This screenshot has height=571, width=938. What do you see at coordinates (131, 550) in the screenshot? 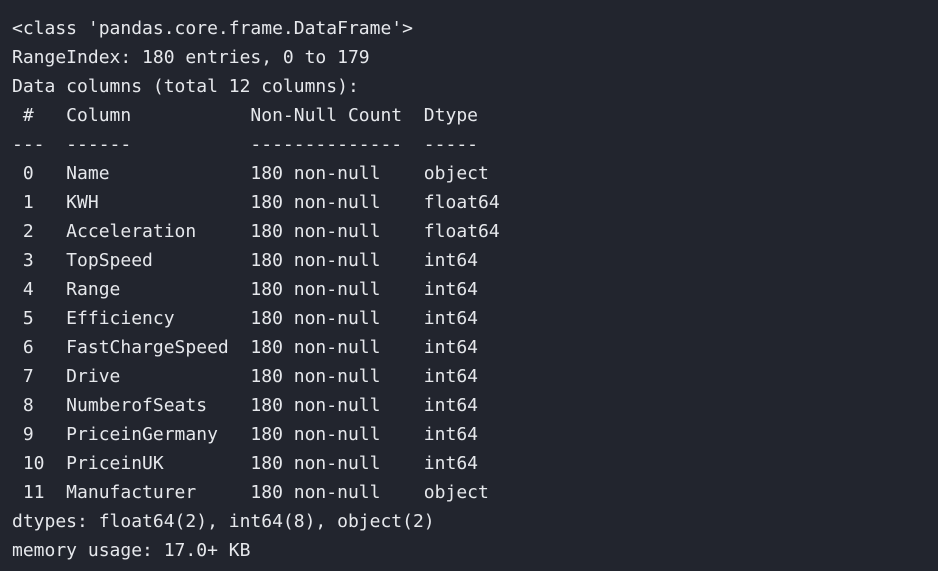
I see `memory-usage-line: memory usage: 17.0+ KB` at bounding box center [131, 550].